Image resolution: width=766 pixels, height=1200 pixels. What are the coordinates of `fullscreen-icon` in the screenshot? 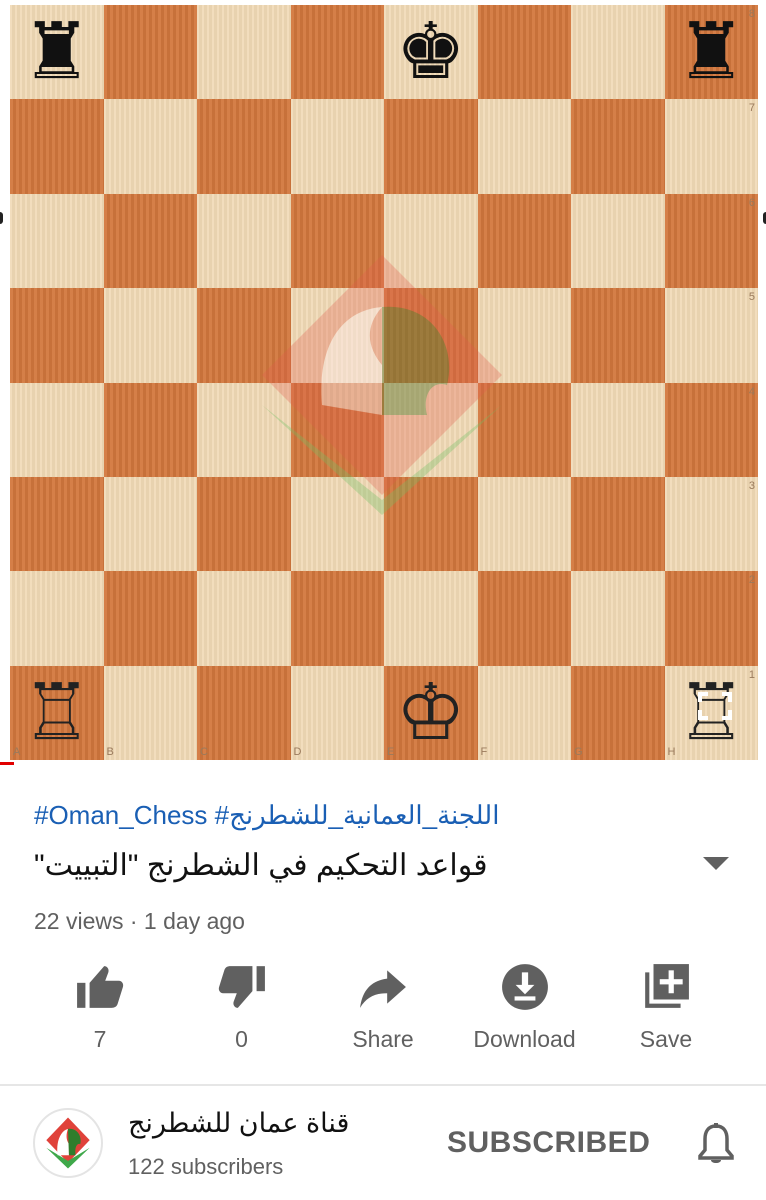 It's located at (715, 706).